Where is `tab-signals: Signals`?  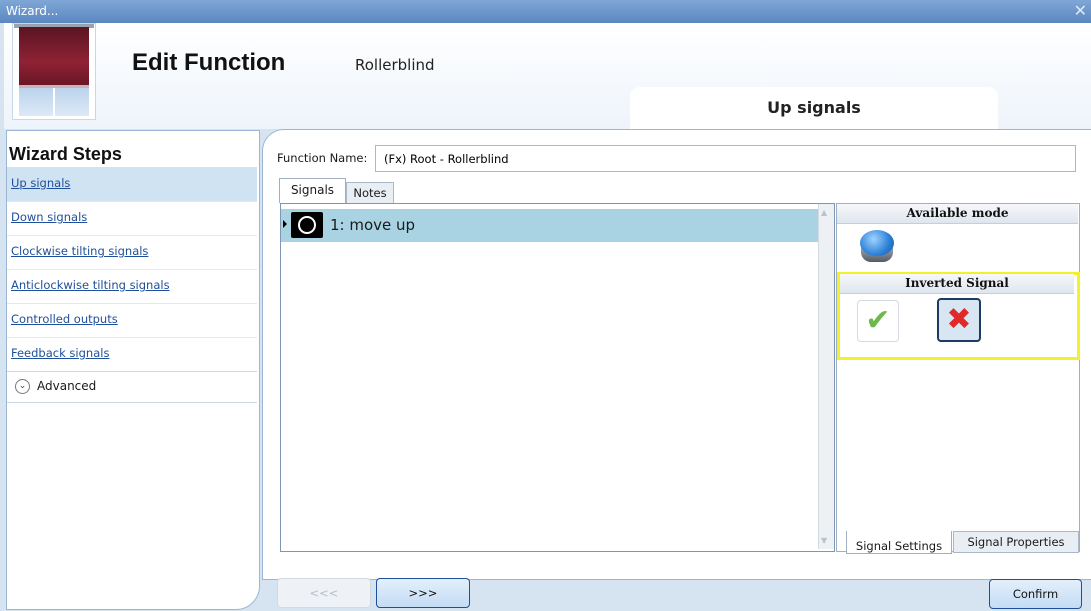 tab-signals: Signals is located at coordinates (312, 190).